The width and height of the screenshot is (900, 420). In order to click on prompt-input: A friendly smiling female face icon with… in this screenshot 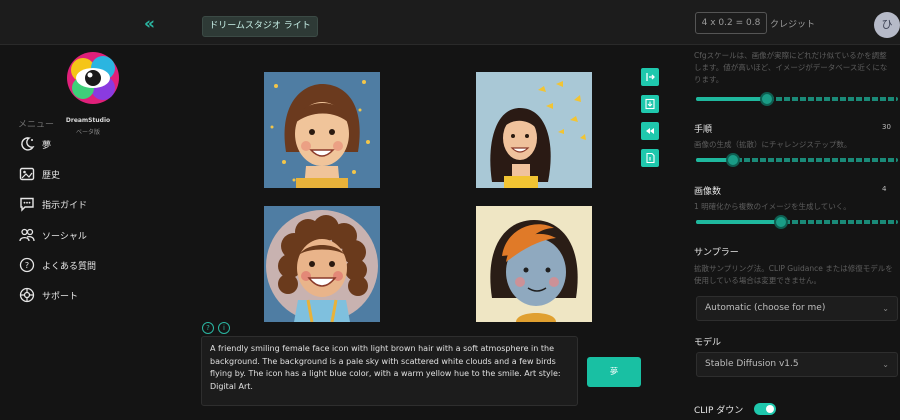, I will do `click(389, 371)`.